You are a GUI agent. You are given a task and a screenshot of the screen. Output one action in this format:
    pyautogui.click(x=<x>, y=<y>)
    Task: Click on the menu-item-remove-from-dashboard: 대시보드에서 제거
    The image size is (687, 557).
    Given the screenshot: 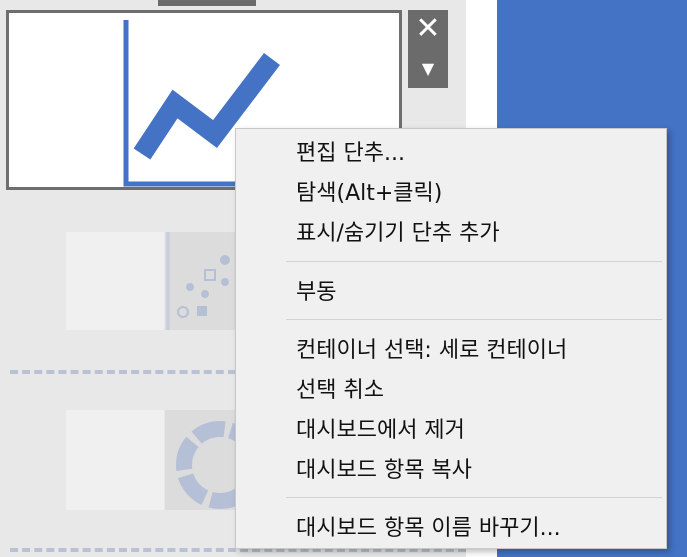 What is the action you would take?
    pyautogui.click(x=451, y=431)
    